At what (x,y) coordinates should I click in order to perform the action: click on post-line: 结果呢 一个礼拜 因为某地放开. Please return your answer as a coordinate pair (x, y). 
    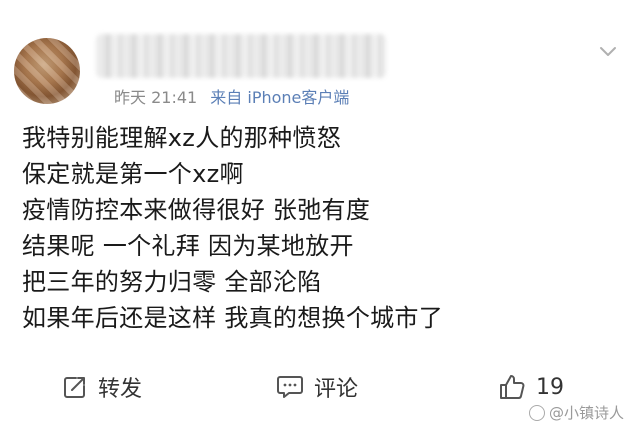
    Looking at the image, I should click on (188, 246).